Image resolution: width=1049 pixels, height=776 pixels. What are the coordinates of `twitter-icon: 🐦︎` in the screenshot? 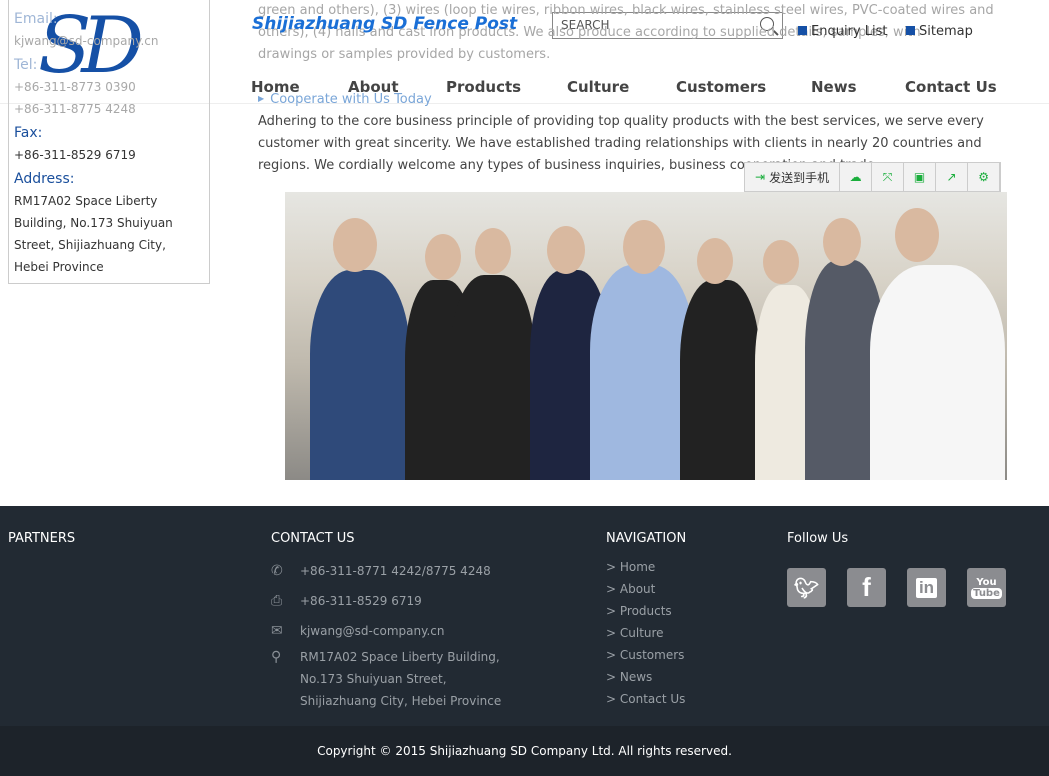 It's located at (806, 587).